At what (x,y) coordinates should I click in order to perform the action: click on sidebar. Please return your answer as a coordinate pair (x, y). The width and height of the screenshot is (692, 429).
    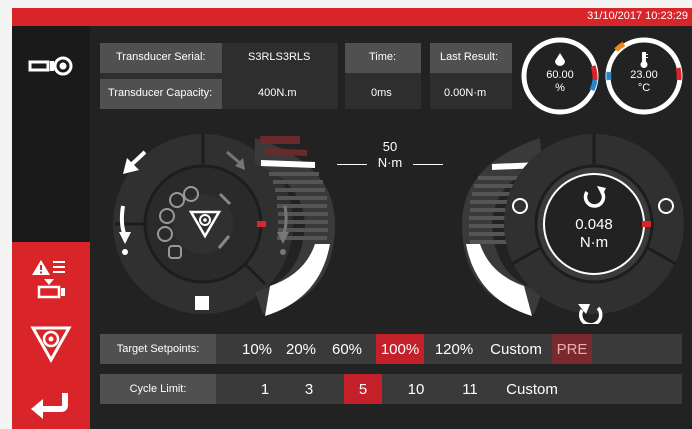
    Looking at the image, I should click on (51, 227).